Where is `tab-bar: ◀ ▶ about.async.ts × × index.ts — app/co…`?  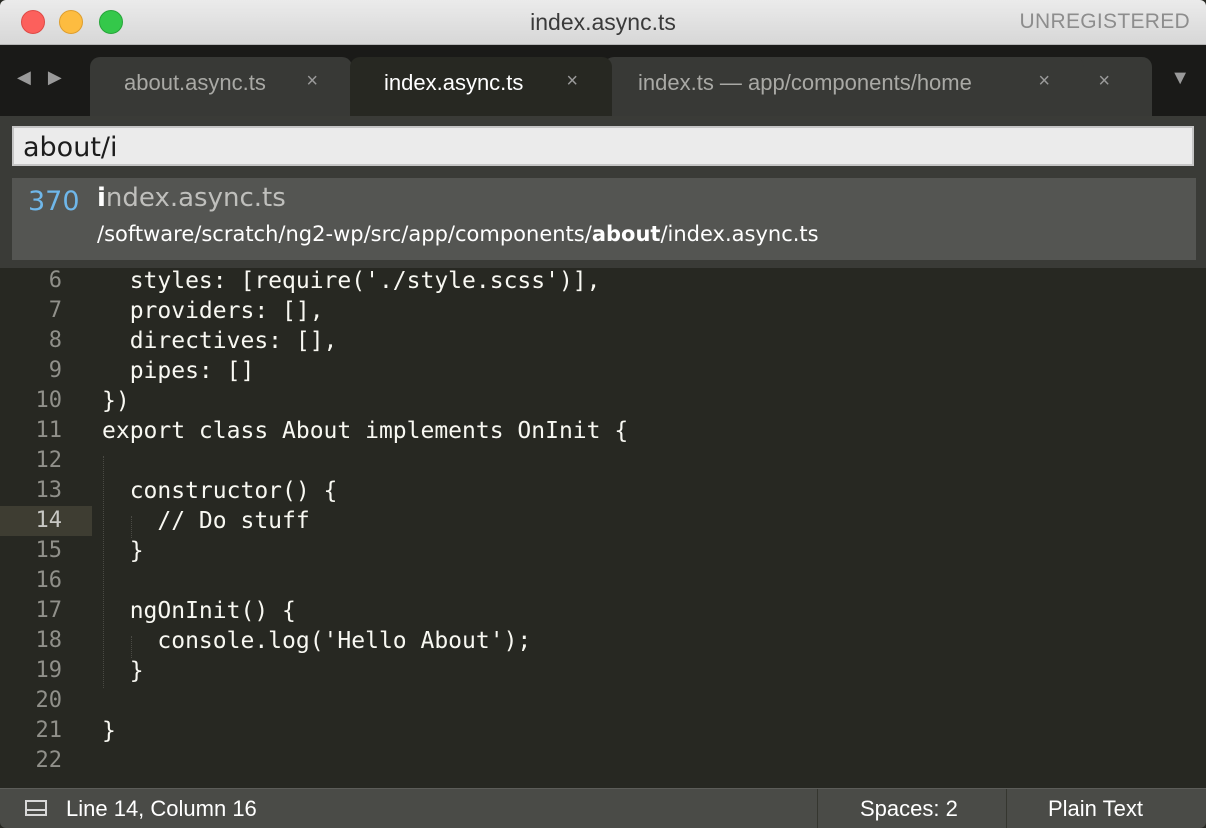
tab-bar: ◀ ▶ about.async.ts × × index.ts — app/co… is located at coordinates (603, 80).